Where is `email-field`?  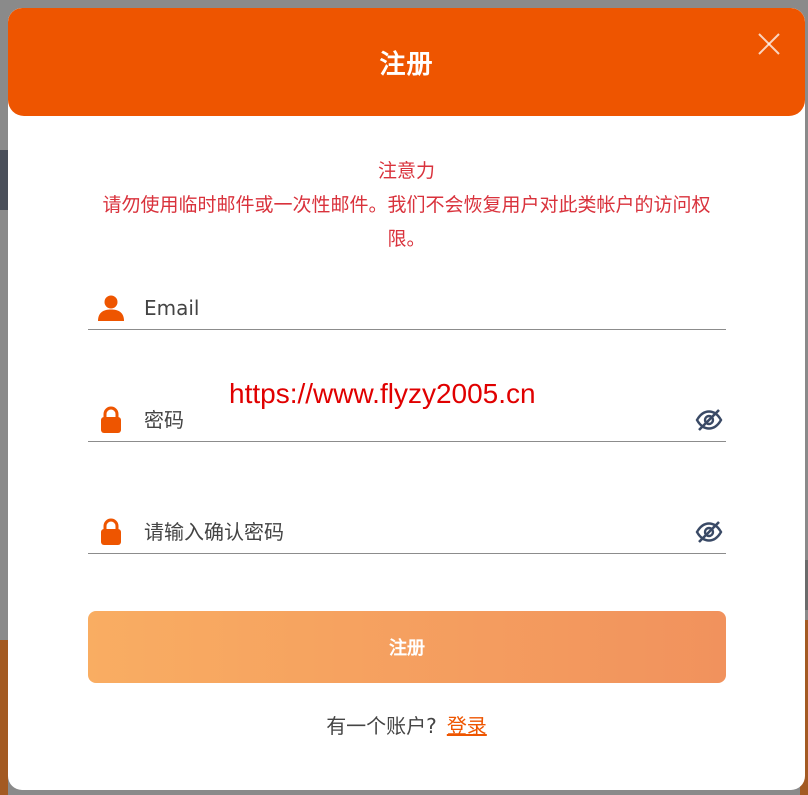 email-field is located at coordinates (407, 308).